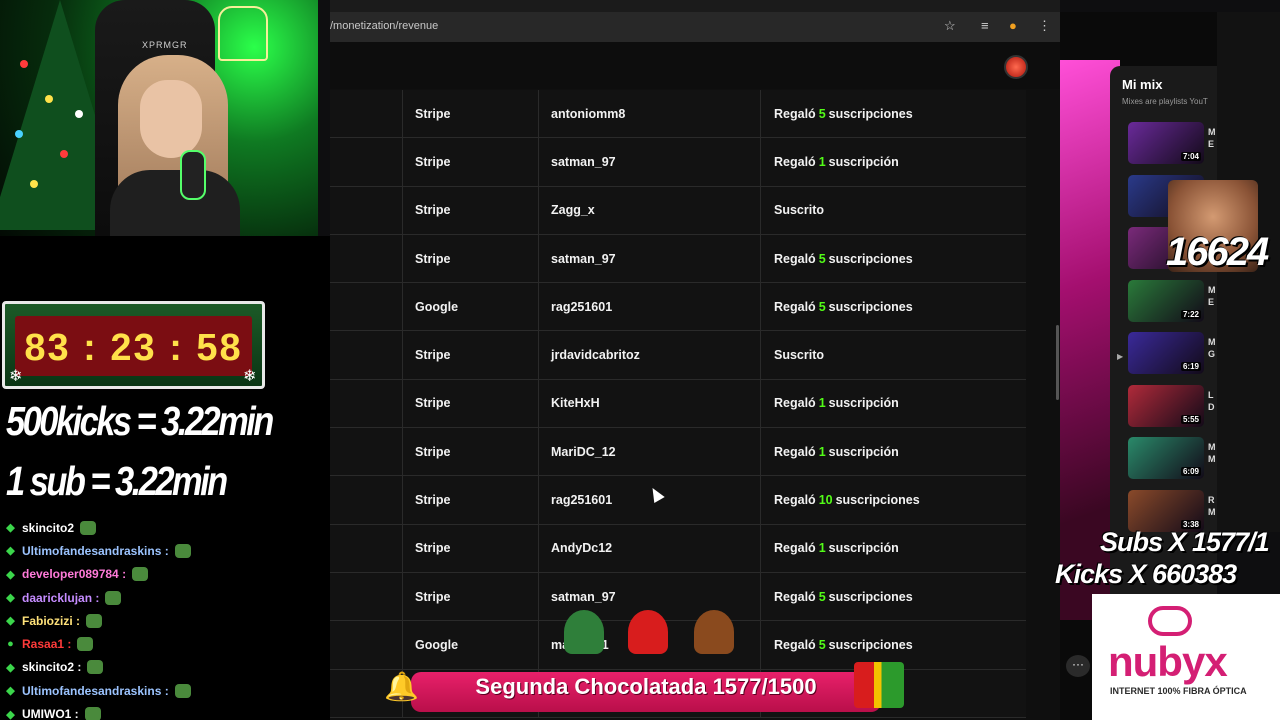 The width and height of the screenshot is (1280, 720). Describe the element at coordinates (695, 6) in the screenshot. I see `browser-top-edge` at that location.